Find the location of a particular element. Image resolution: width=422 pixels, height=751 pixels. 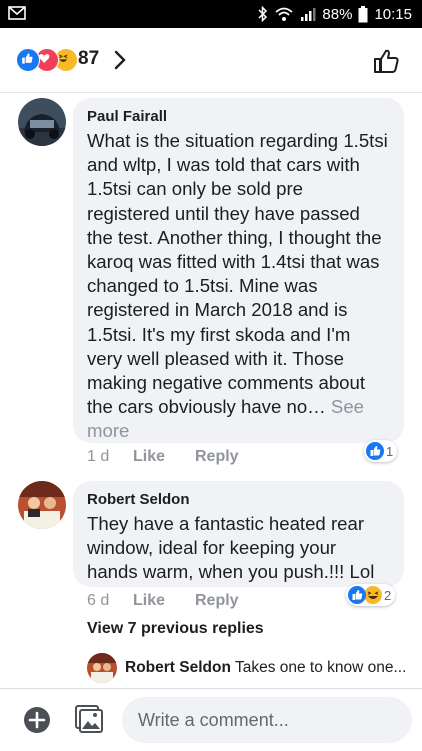

wifi-icon is located at coordinates (284, 14).